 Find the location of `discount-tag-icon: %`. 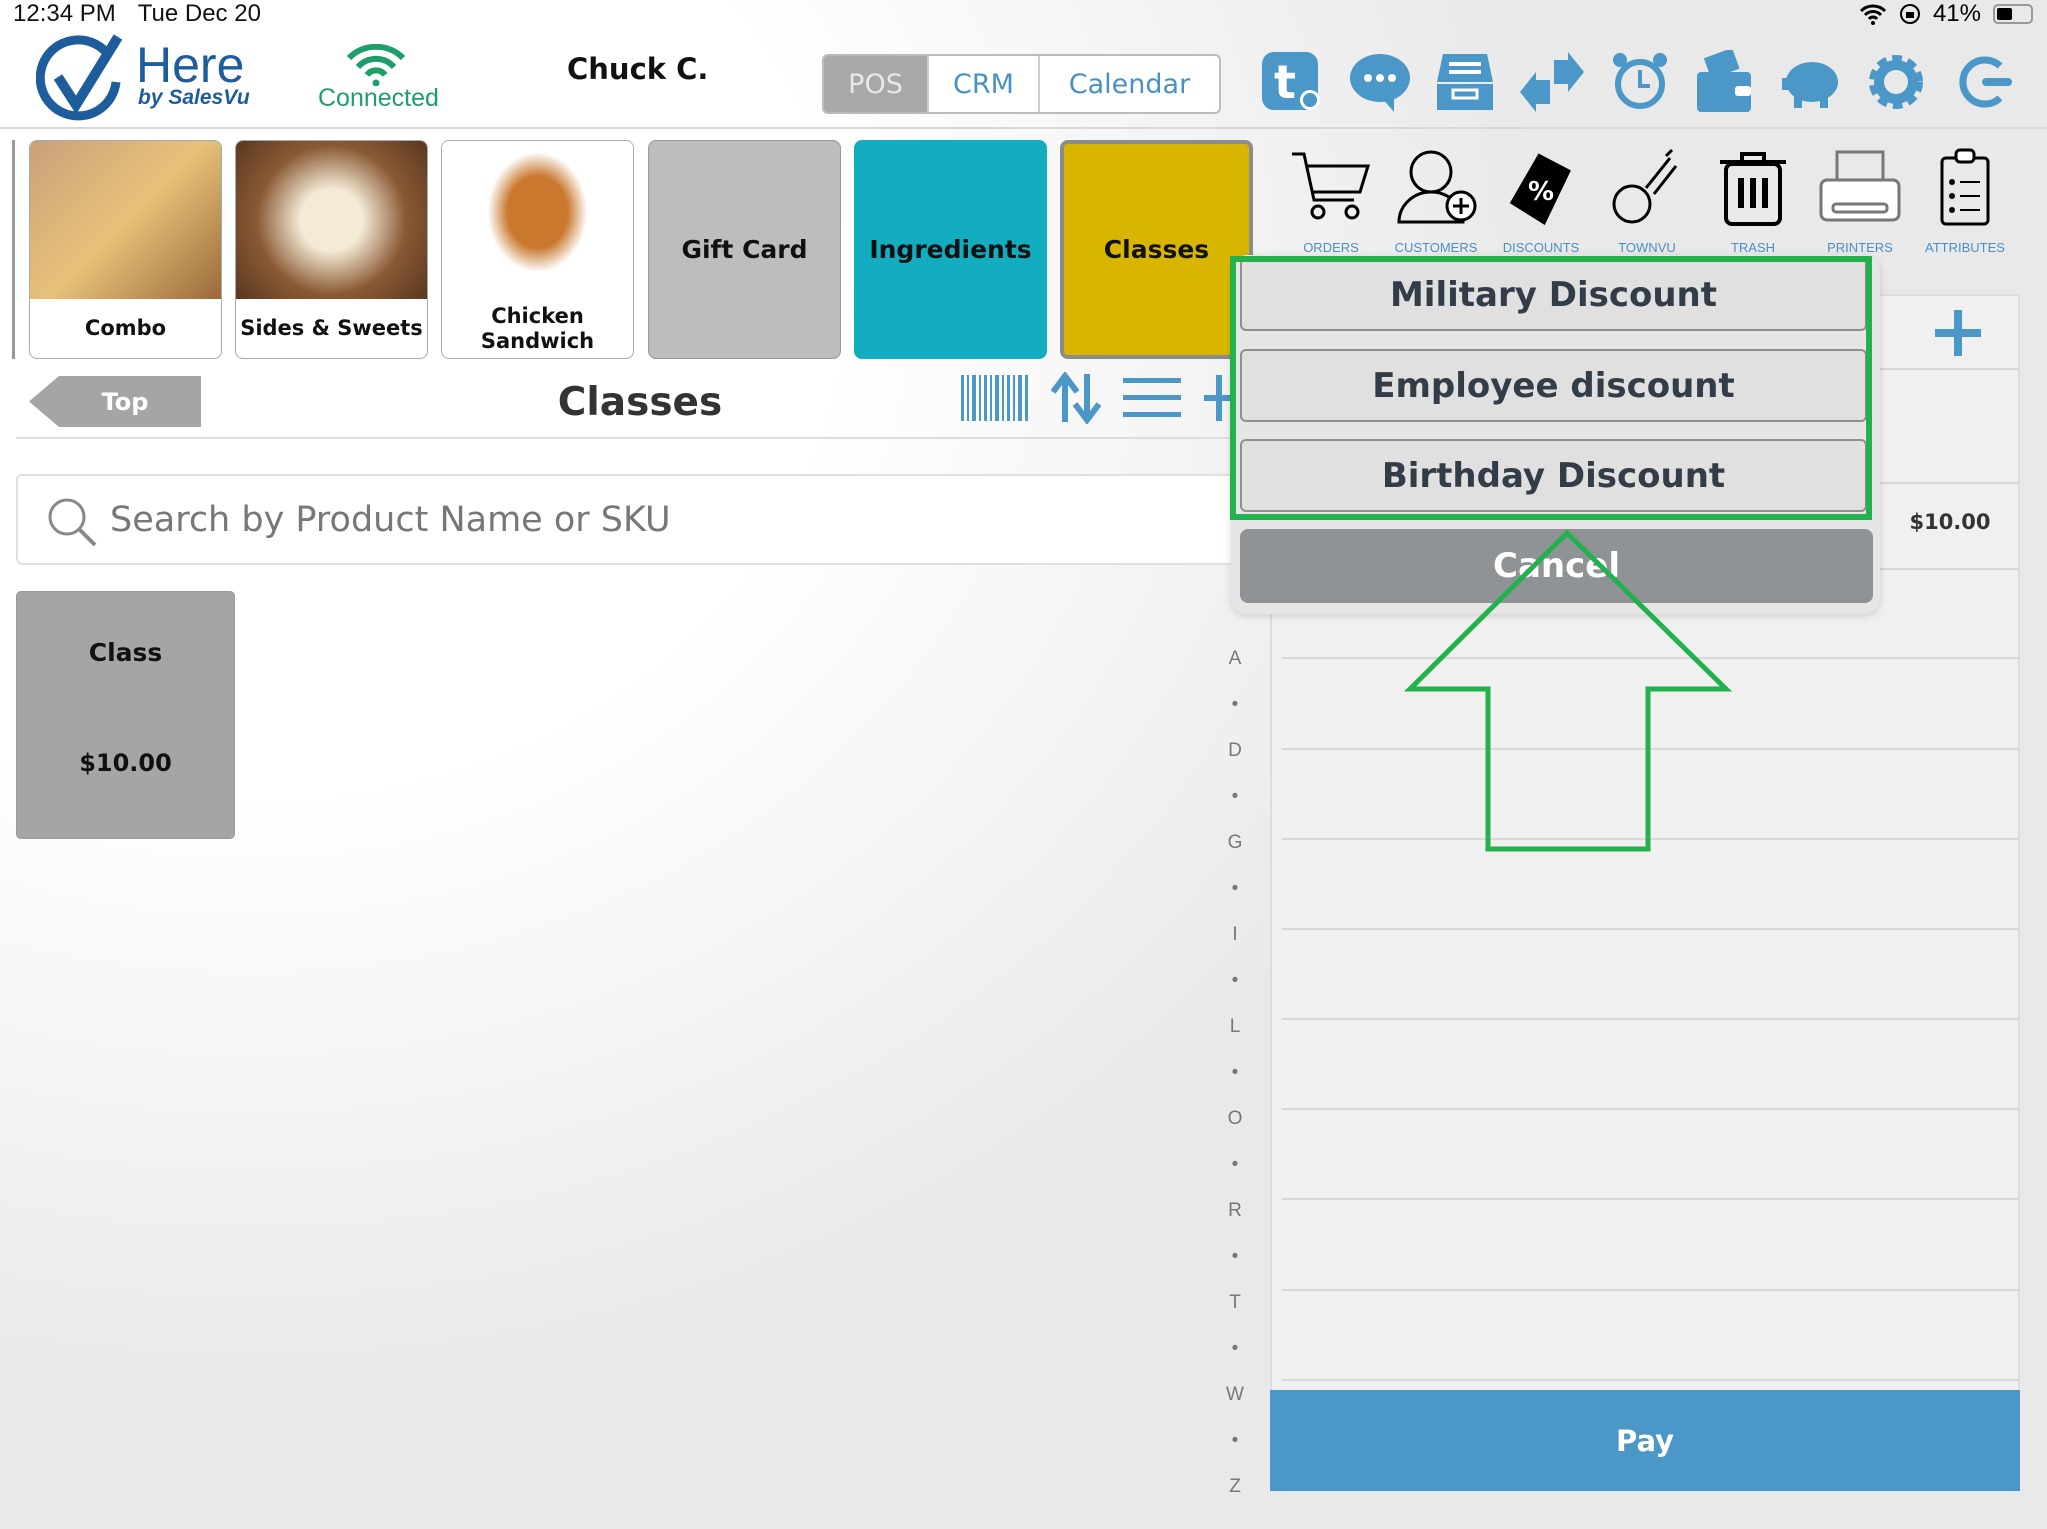

discount-tag-icon: % is located at coordinates (1541, 188).